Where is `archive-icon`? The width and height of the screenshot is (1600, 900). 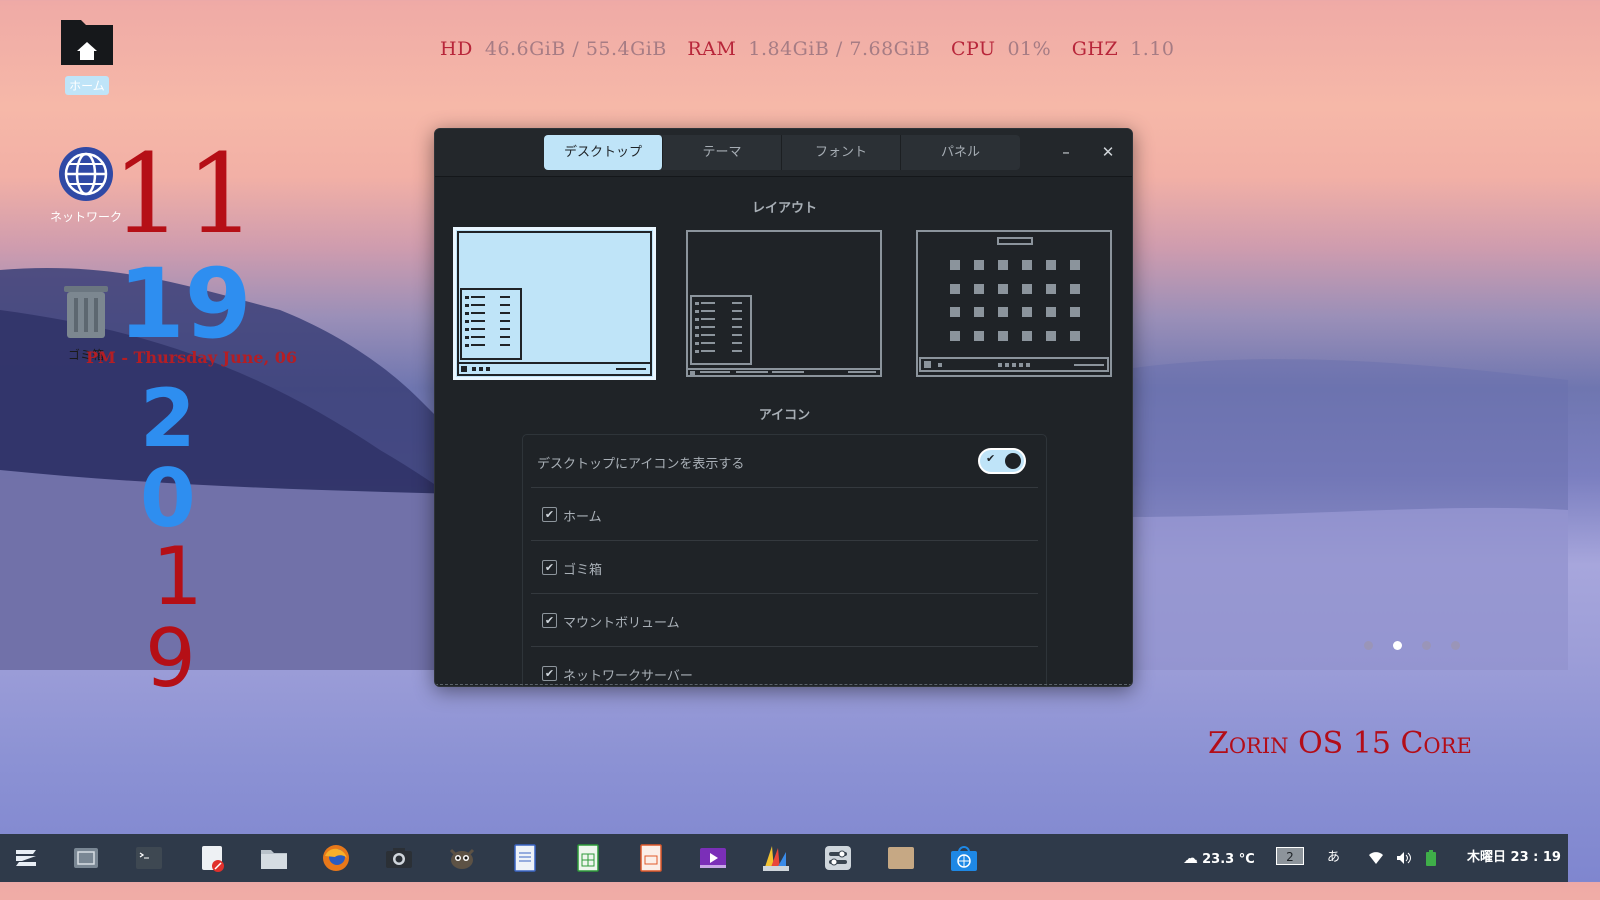 archive-icon is located at coordinates (901, 858).